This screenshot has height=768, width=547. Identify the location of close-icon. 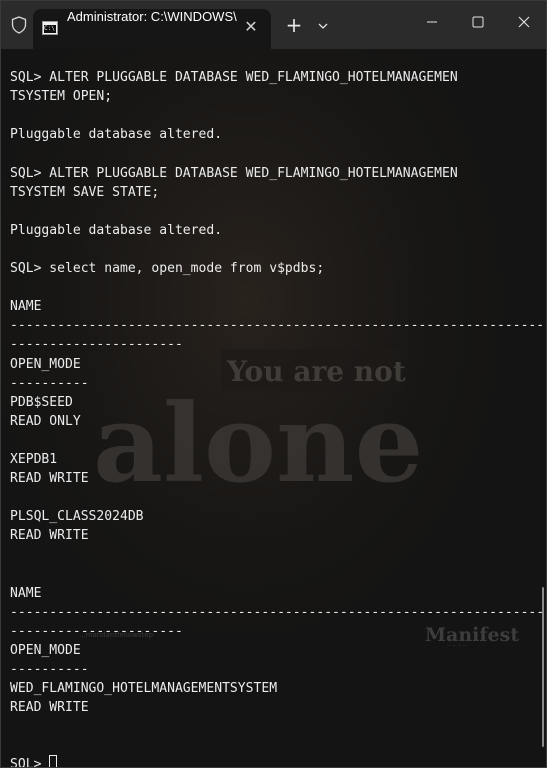
(524, 22).